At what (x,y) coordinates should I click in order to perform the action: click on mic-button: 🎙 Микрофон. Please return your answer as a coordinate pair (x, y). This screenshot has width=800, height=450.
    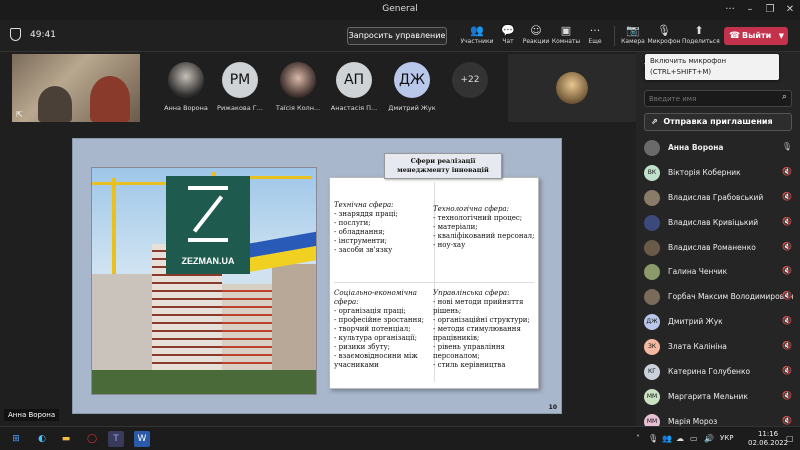
    Looking at the image, I should click on (664, 37).